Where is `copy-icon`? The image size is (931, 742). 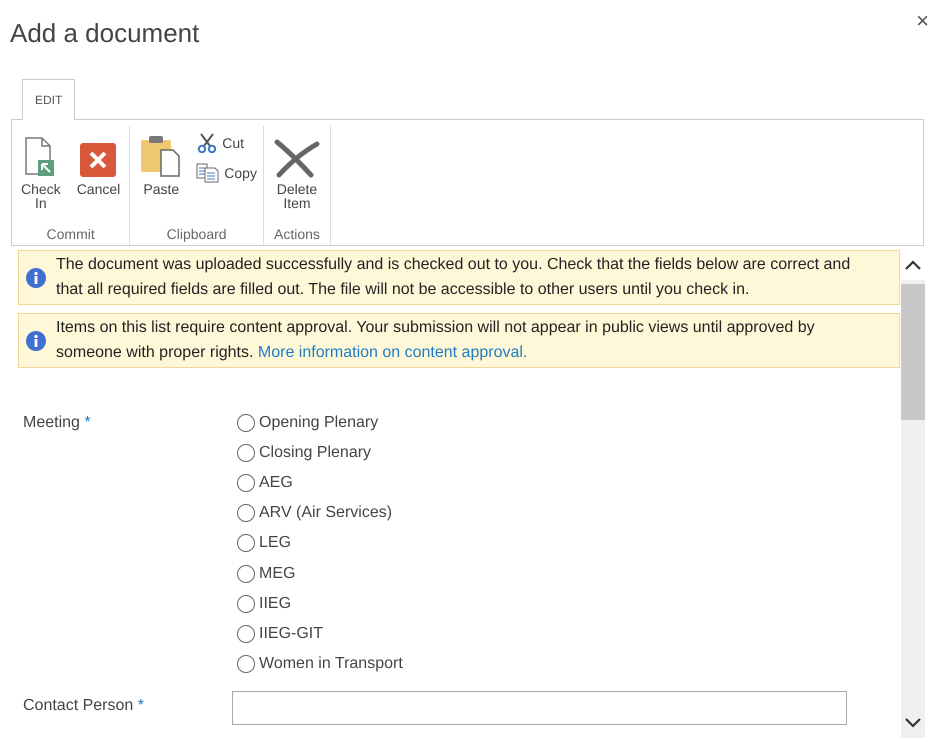 copy-icon is located at coordinates (208, 173).